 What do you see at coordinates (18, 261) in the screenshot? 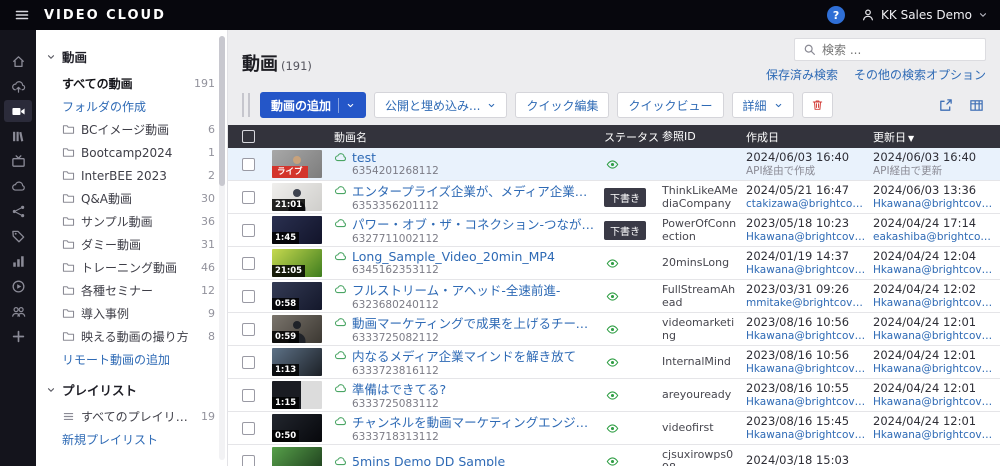
I see `rail-item-analytics` at bounding box center [18, 261].